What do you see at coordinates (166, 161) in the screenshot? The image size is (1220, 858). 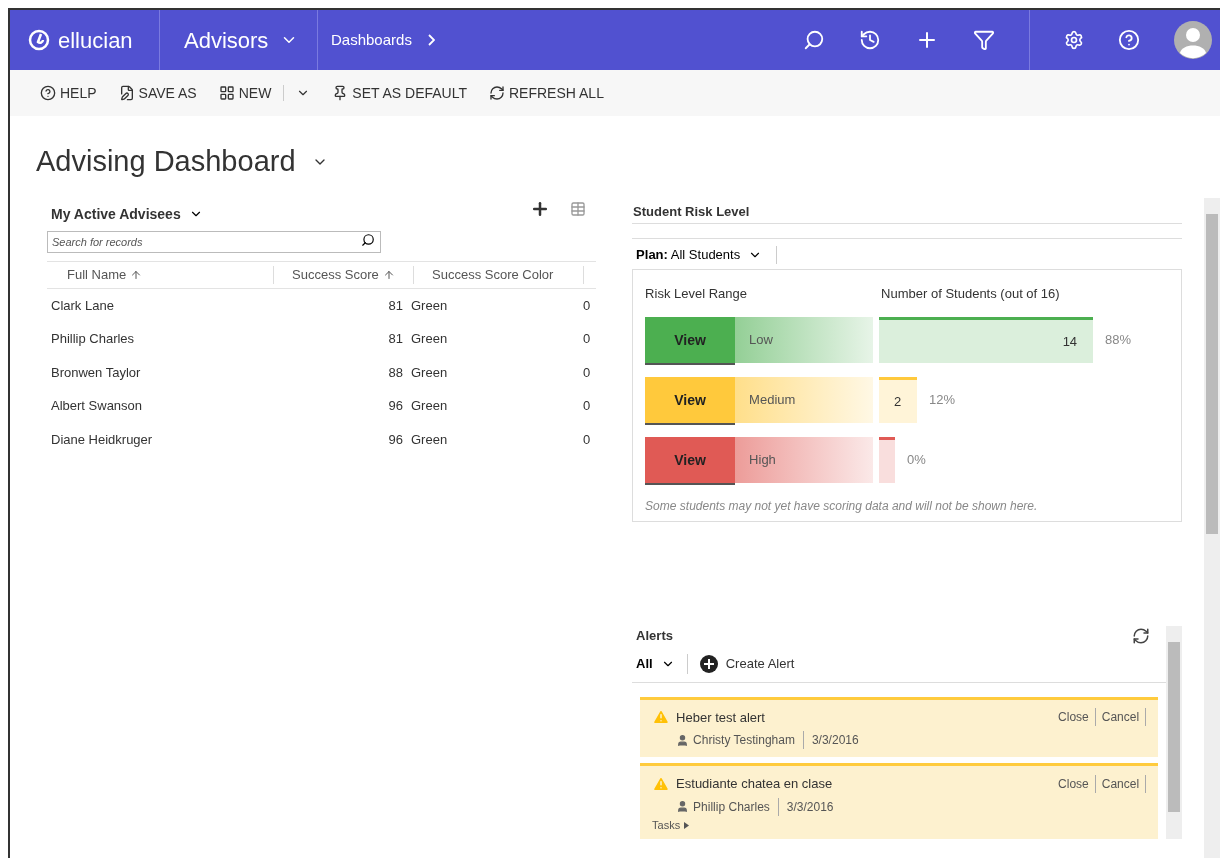 I see `page-title: Advising Dashboard` at bounding box center [166, 161].